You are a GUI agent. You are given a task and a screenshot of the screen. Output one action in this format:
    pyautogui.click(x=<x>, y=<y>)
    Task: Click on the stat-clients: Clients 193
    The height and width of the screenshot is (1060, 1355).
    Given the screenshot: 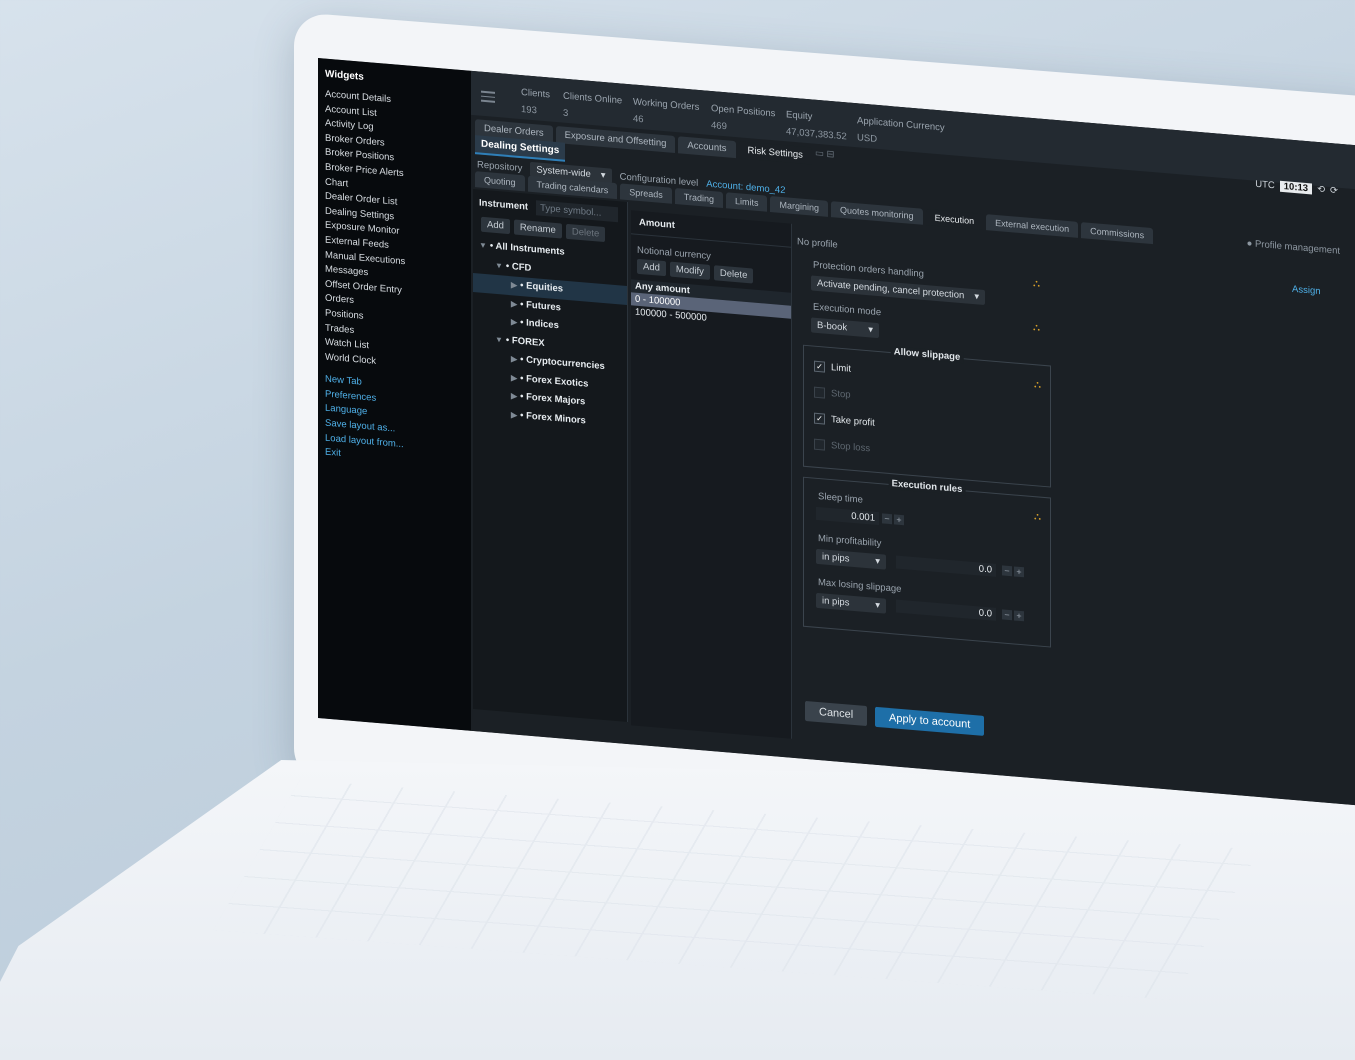 What is the action you would take?
    pyautogui.click(x=536, y=102)
    